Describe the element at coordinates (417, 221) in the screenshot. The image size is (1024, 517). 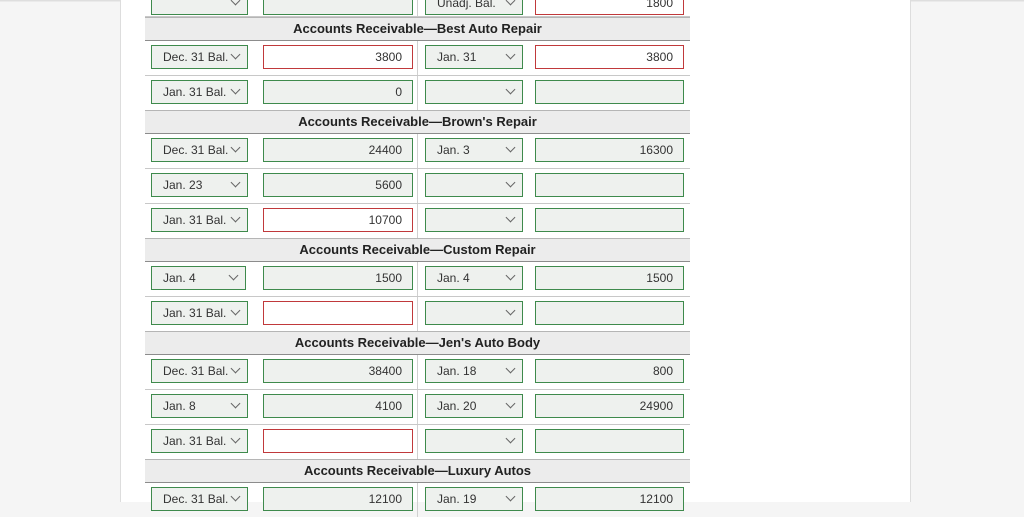
I see `ledger-row: Jan. 31 Bal. 10700` at that location.